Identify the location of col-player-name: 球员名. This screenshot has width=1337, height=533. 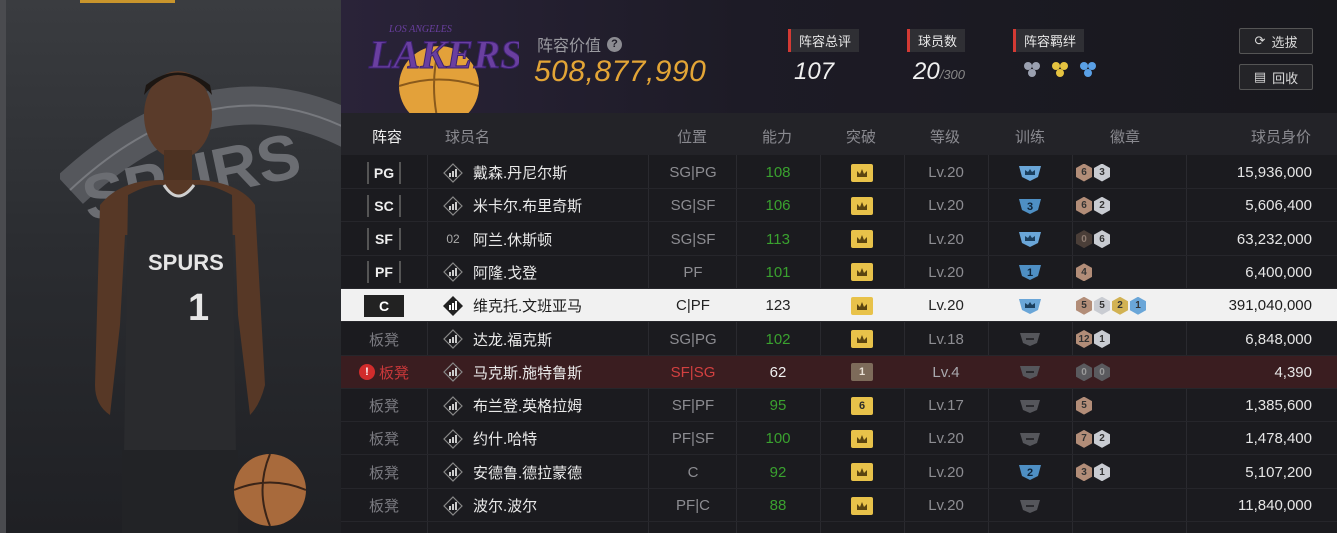
(467, 136).